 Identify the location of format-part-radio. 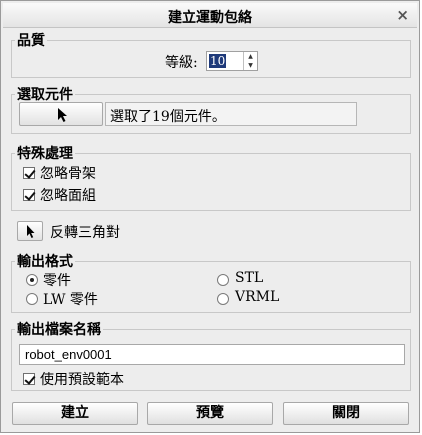
(32, 280).